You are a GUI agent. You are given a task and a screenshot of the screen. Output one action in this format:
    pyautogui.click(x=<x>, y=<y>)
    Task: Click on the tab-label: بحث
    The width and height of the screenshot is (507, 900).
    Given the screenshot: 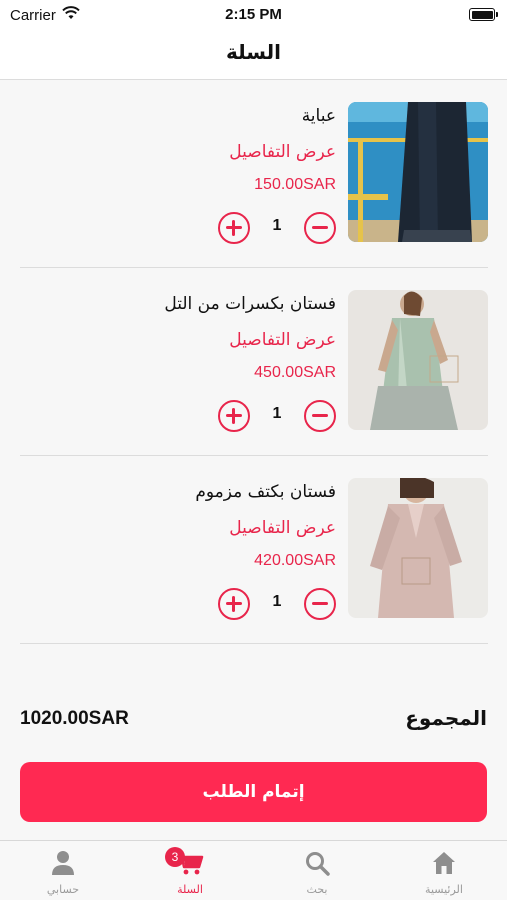 What is the action you would take?
    pyautogui.click(x=317, y=889)
    